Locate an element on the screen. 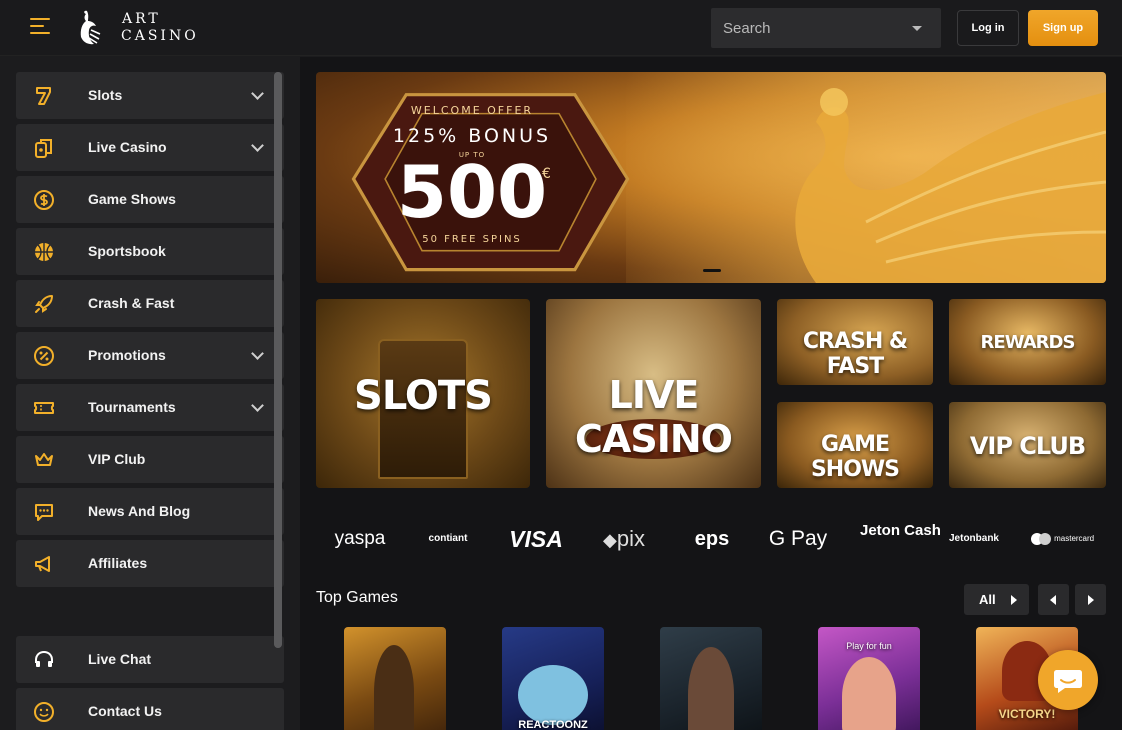 The width and height of the screenshot is (1122, 730). sidebar-scrollbar is located at coordinates (278, 360).